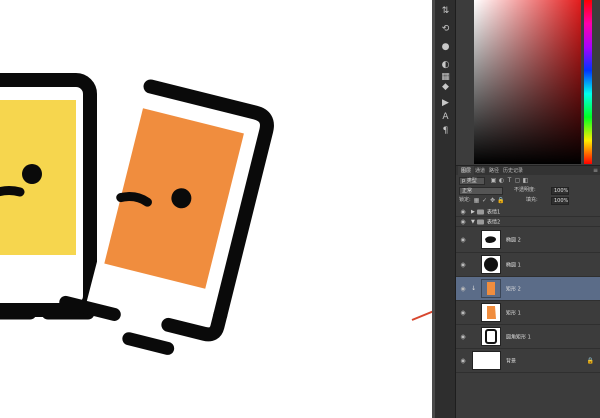 This screenshot has height=418, width=600. What do you see at coordinates (513, 289) in the screenshot?
I see `layer-name: 矩形 2` at bounding box center [513, 289].